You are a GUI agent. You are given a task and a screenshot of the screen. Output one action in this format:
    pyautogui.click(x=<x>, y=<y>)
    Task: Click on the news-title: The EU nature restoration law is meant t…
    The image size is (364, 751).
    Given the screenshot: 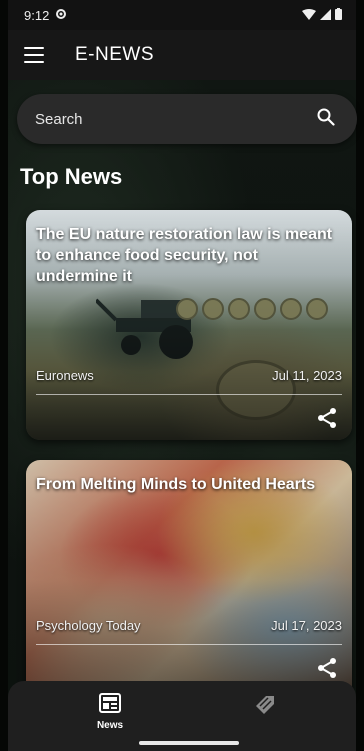 What is the action you would take?
    pyautogui.click(x=184, y=255)
    